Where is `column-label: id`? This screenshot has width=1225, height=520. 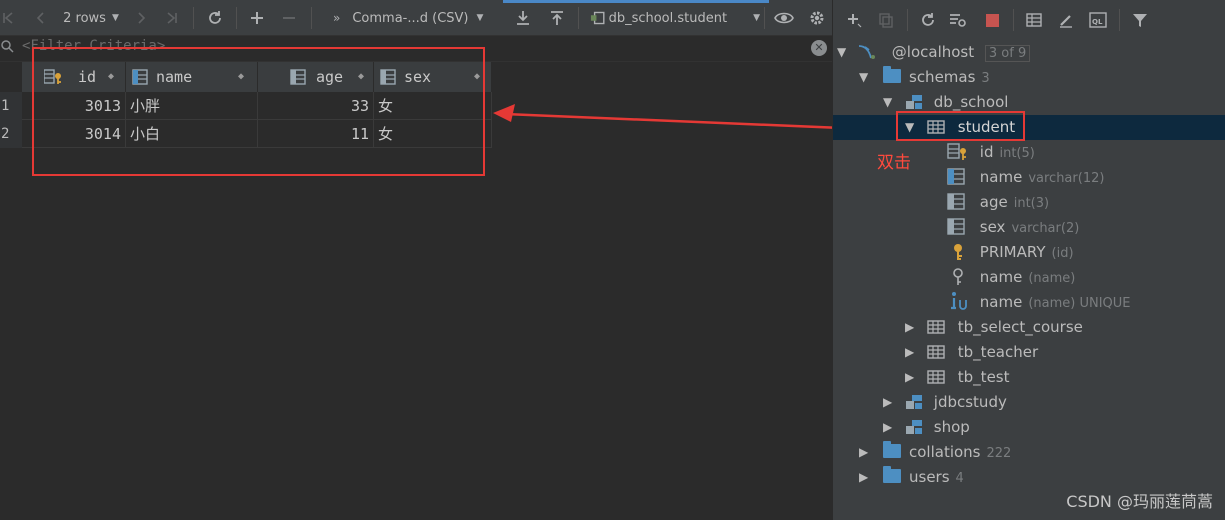 column-label: id is located at coordinates (986, 152).